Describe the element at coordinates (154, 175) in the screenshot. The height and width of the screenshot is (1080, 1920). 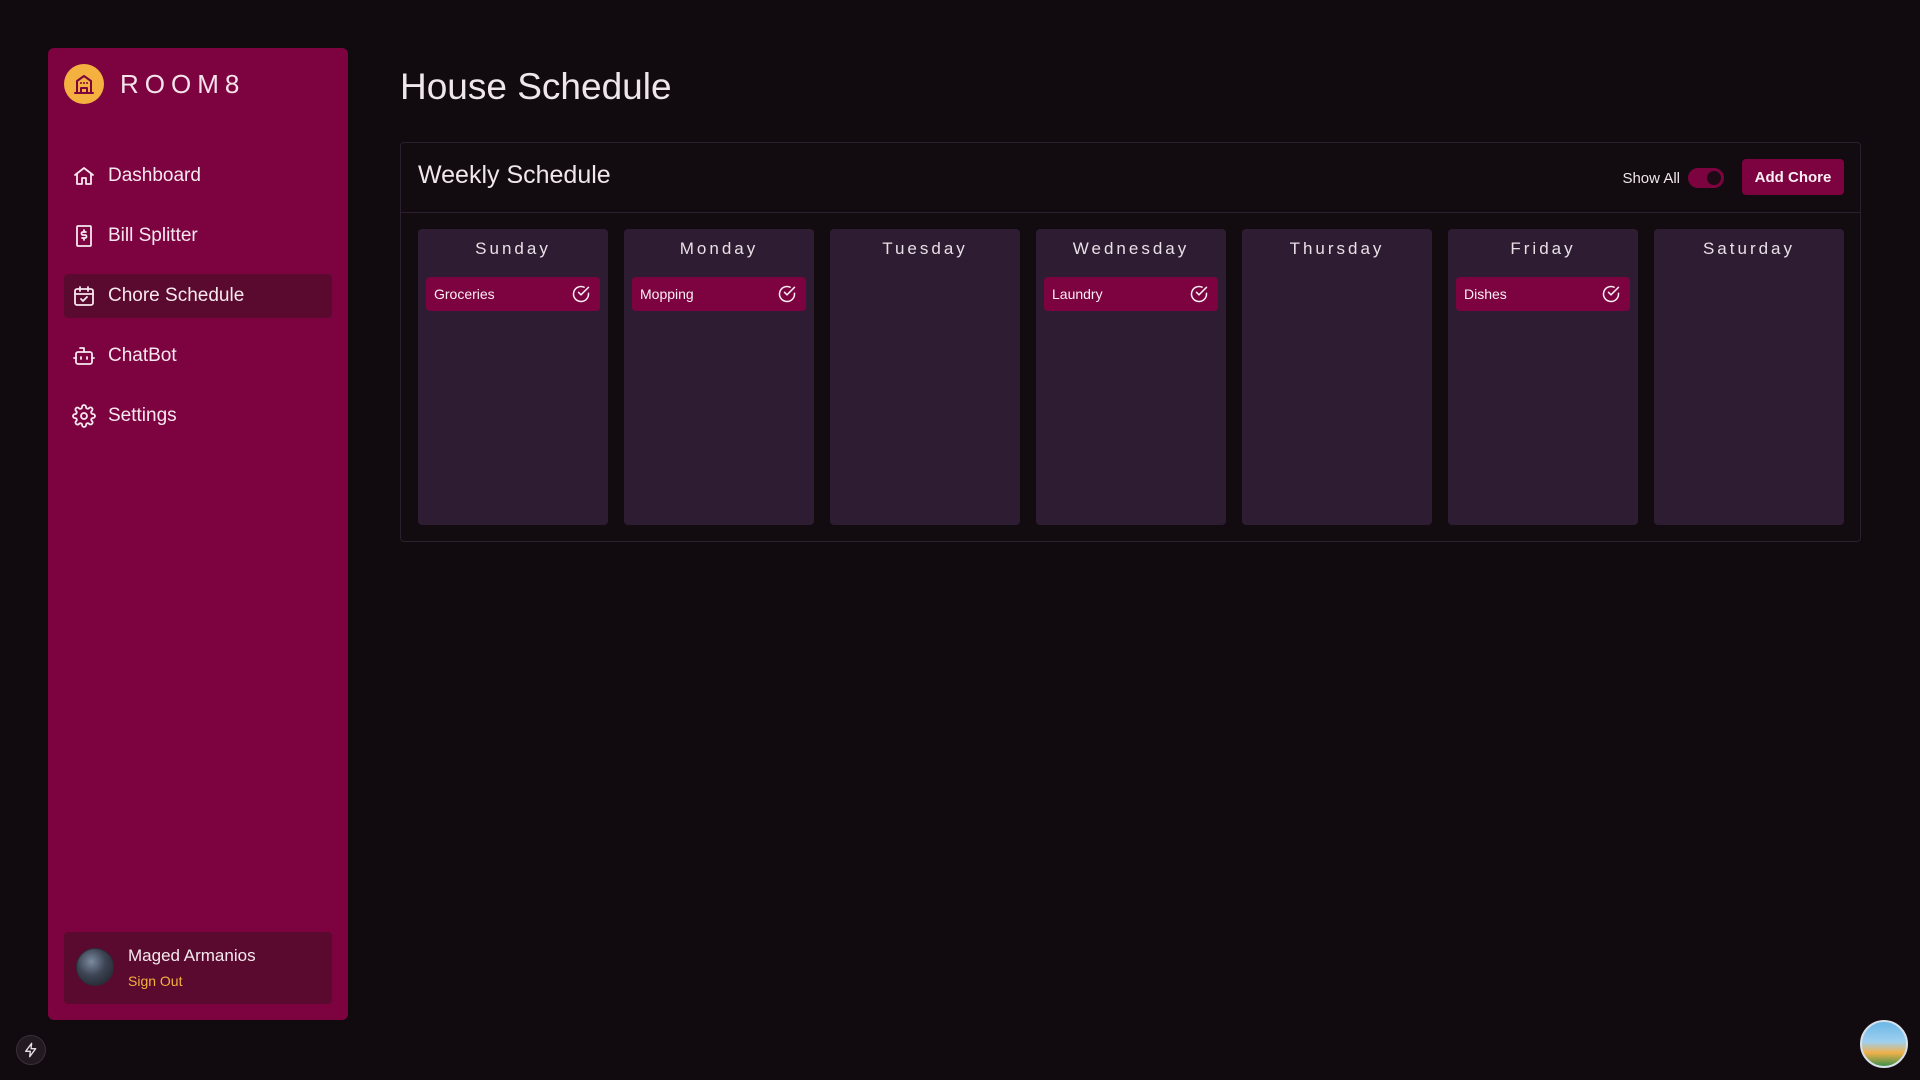
I see `sidebar-item-label: Dashboard` at that location.